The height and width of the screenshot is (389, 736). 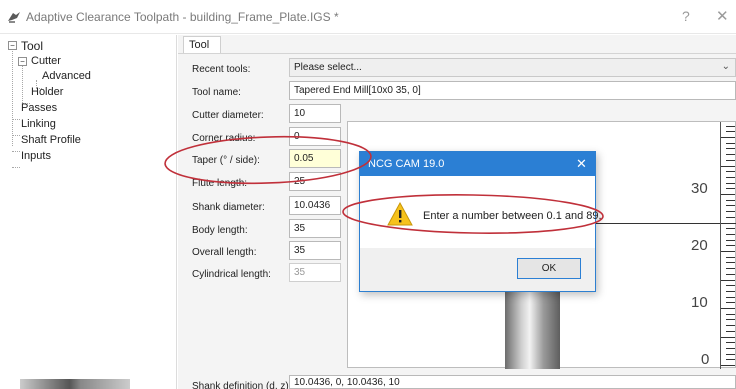 What do you see at coordinates (725, 66) in the screenshot?
I see `chevron-down-icon: ⌄` at bounding box center [725, 66].